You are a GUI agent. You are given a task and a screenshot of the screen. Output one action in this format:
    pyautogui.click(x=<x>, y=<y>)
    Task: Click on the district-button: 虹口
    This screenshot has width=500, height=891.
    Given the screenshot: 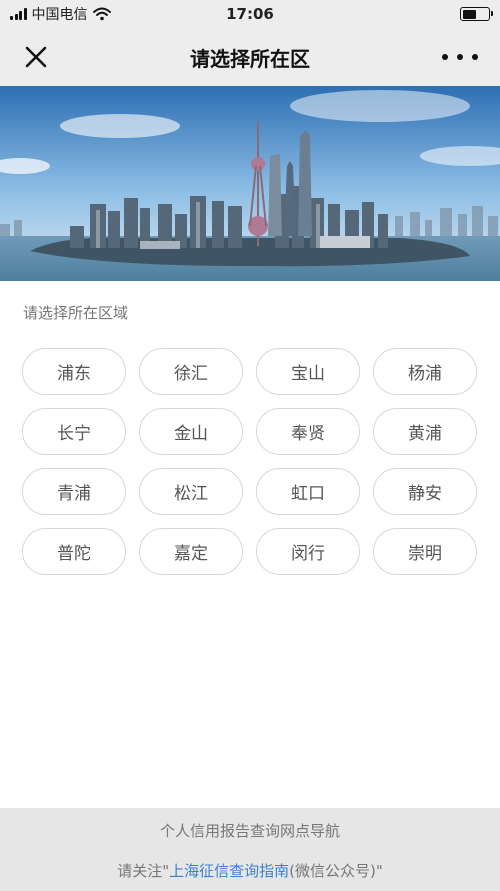 What is the action you would take?
    pyautogui.click(x=308, y=491)
    